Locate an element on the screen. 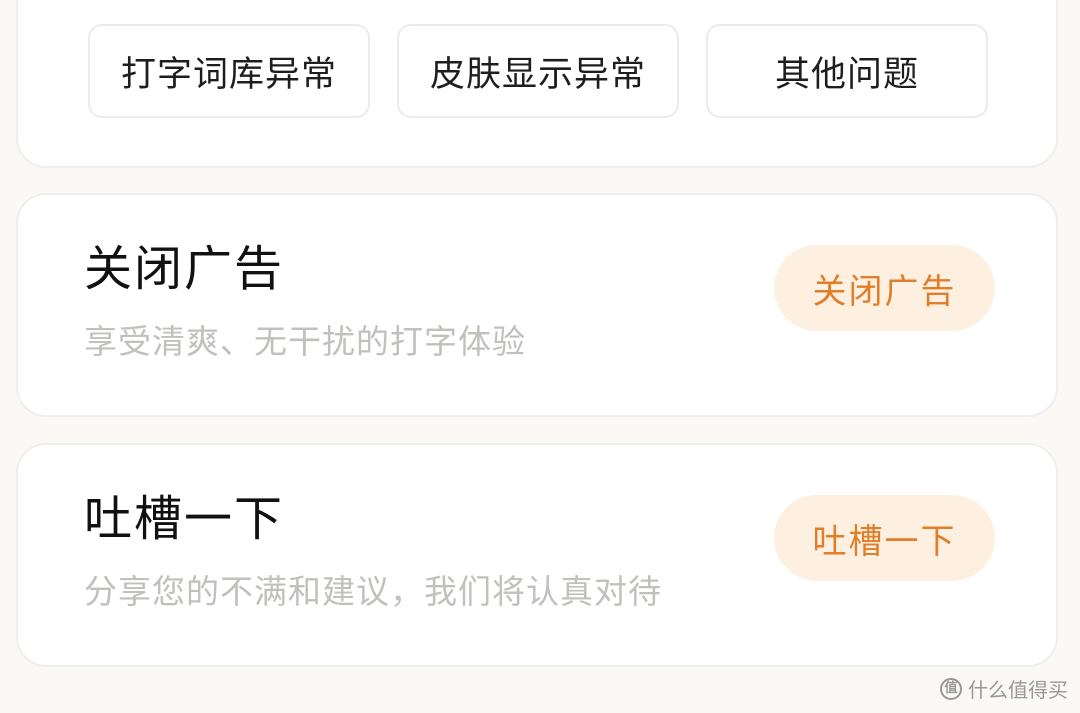 The image size is (1080, 713). close-ads-button-label: 关闭广告 is located at coordinates (884, 291).